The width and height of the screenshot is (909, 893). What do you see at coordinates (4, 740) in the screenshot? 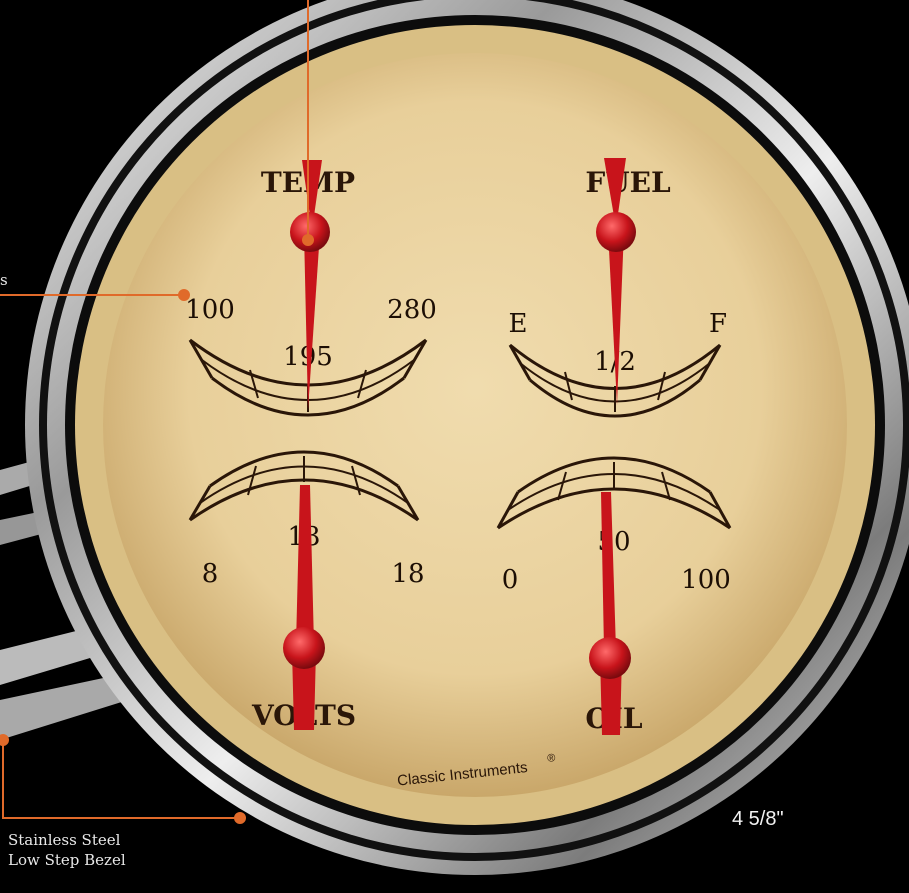
I see `callout-dot-bezel-start` at bounding box center [4, 740].